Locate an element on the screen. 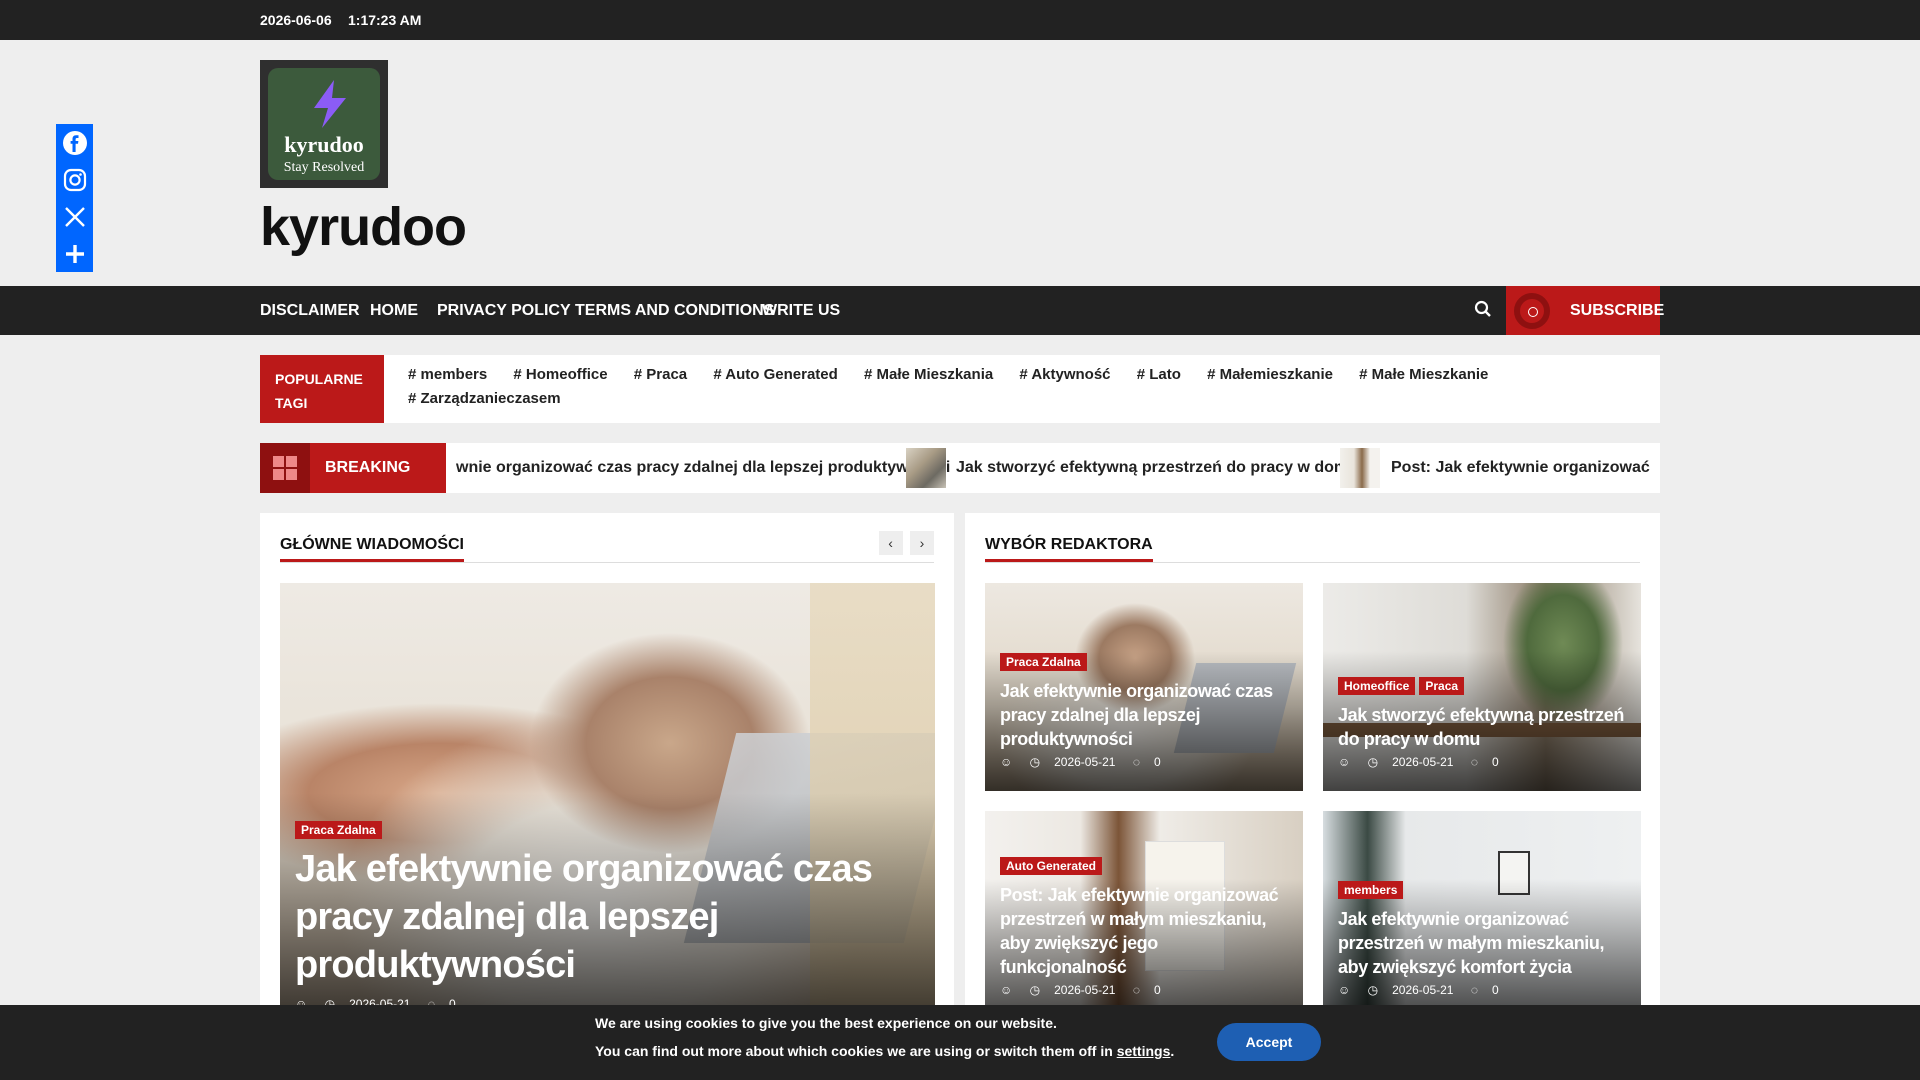  popular-tags-label: POPULARNE TAGI is located at coordinates (322, 389).